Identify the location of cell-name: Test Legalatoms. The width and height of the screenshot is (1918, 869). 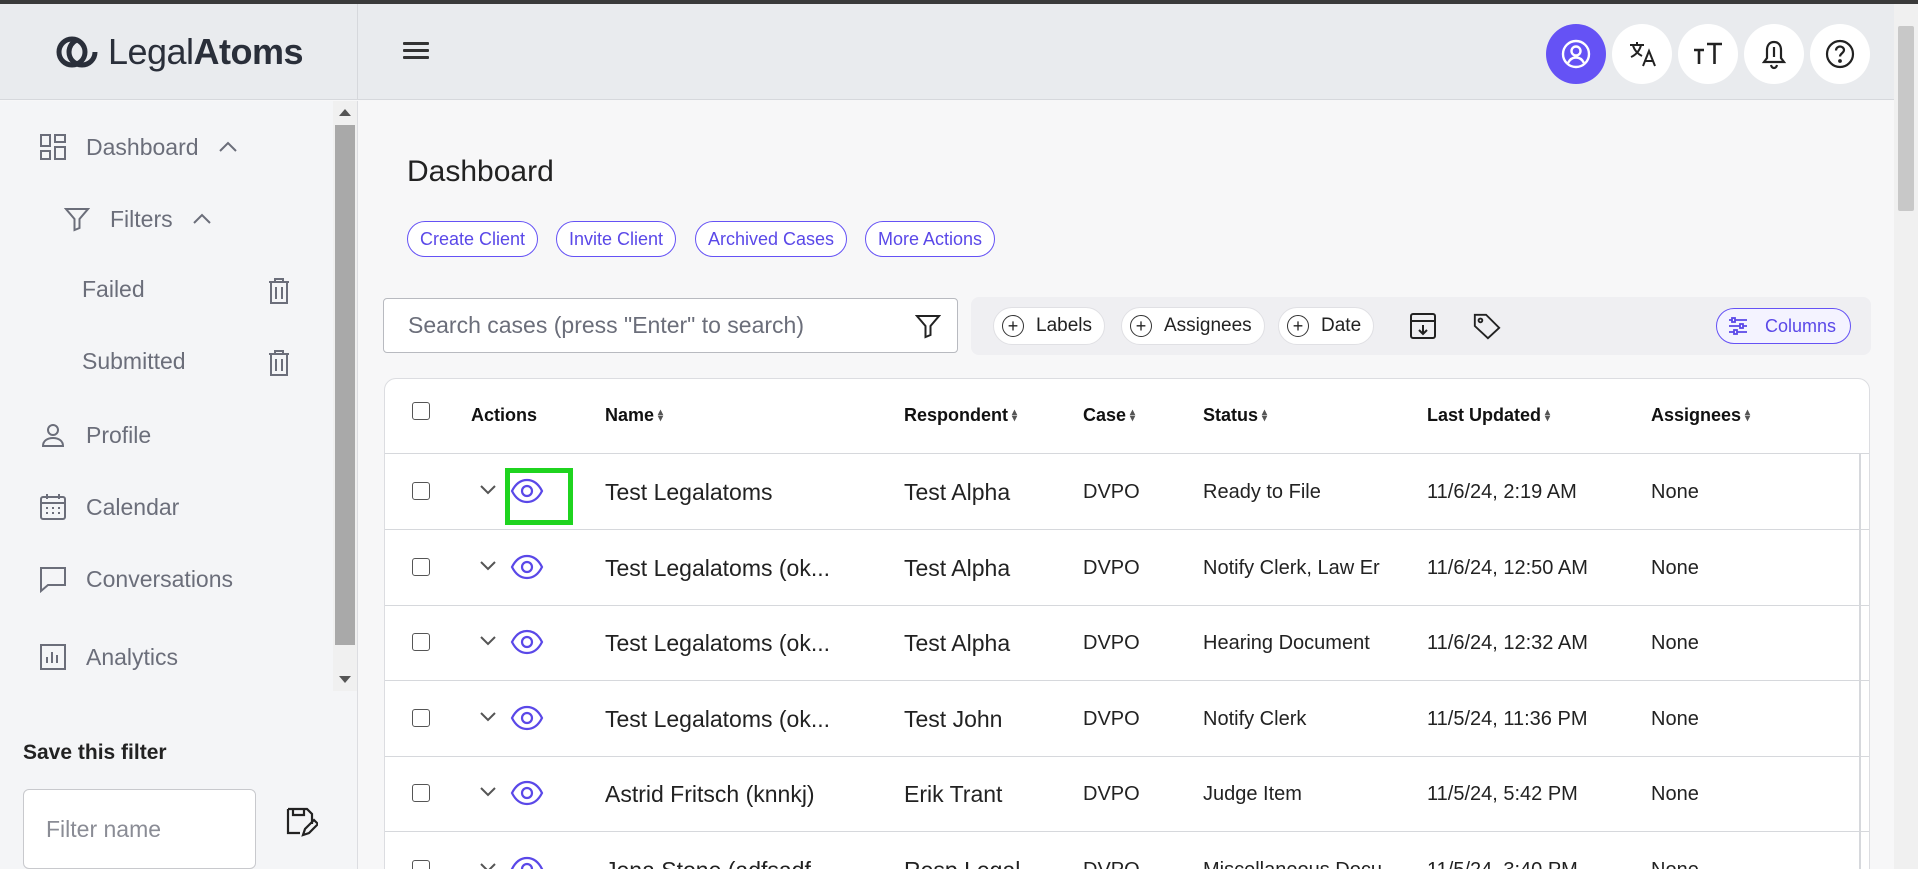
(745, 492).